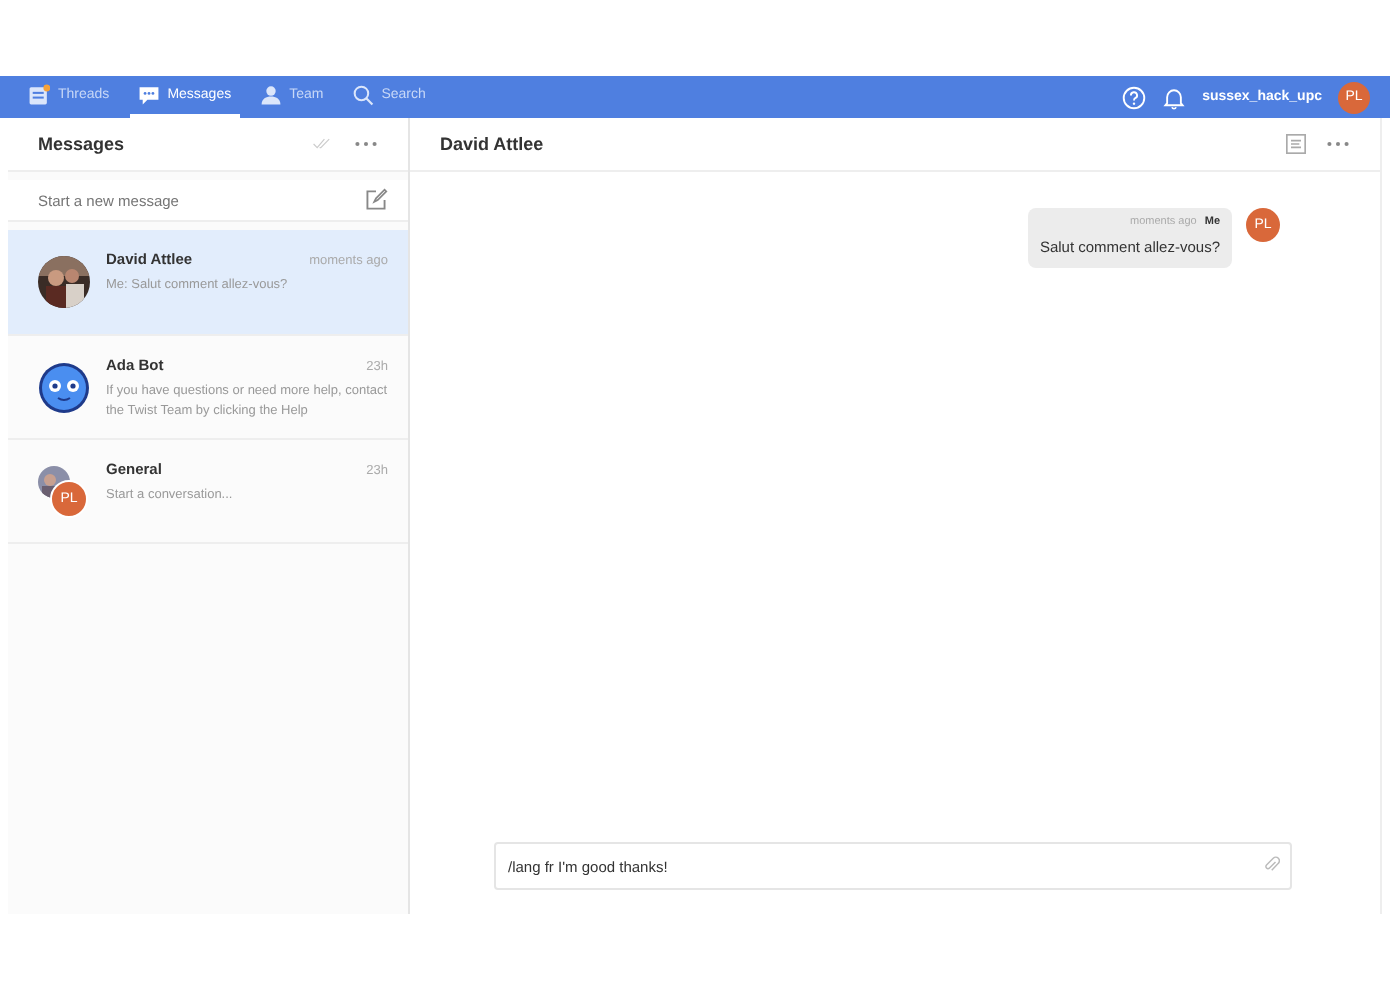  Describe the element at coordinates (148, 95) in the screenshot. I see `chat-icon` at that location.